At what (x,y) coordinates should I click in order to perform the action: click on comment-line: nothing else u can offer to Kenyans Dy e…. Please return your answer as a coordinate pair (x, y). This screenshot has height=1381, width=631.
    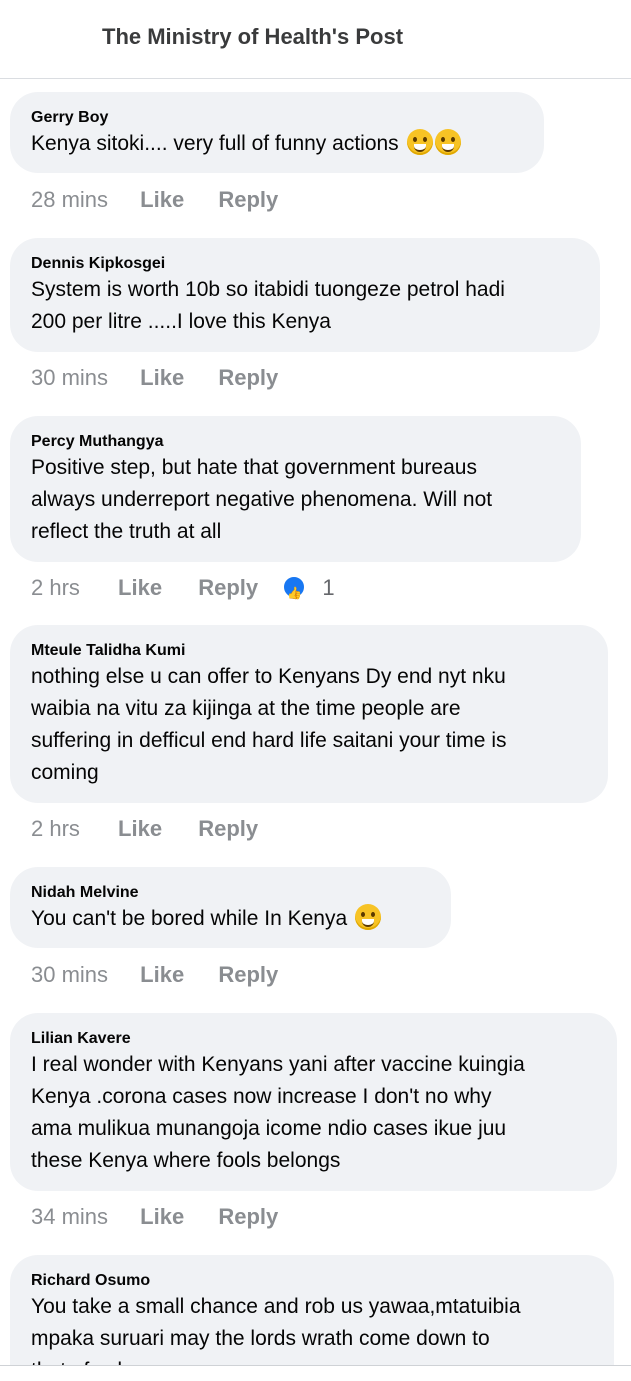
    Looking at the image, I should click on (268, 676).